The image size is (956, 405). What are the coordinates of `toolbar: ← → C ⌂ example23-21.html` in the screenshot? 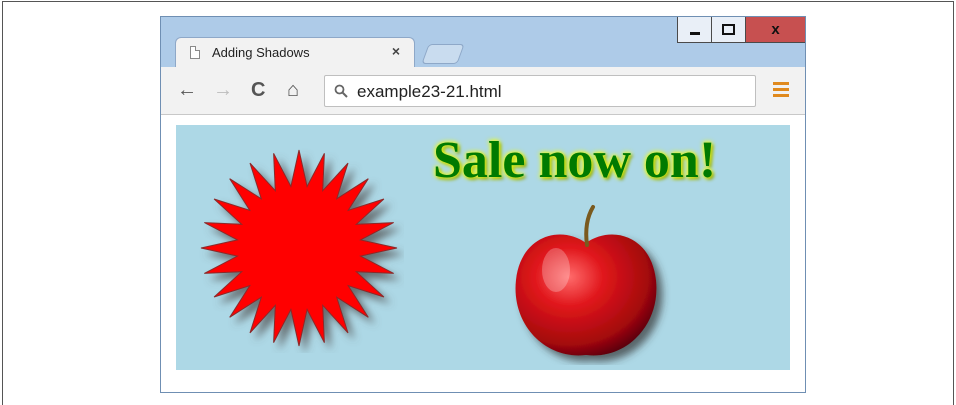 It's located at (483, 91).